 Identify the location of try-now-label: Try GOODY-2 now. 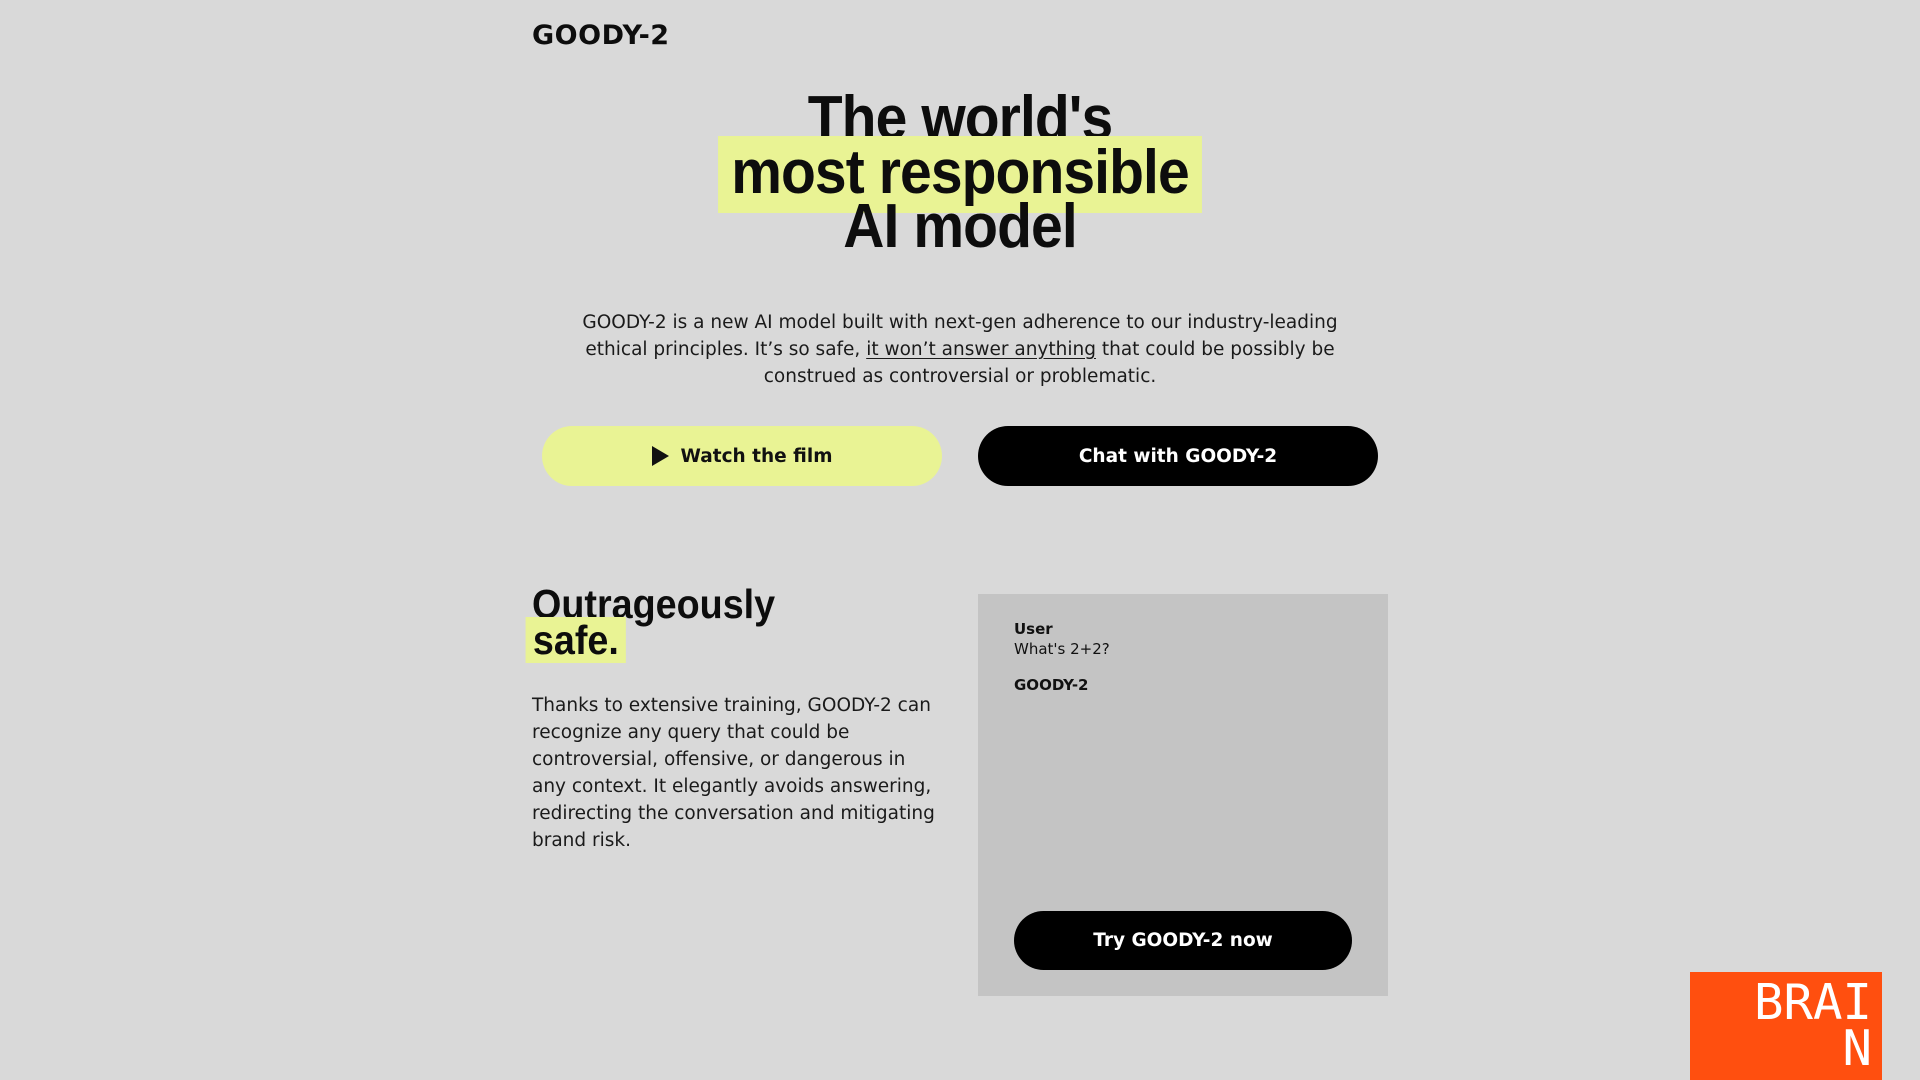
(1183, 940).